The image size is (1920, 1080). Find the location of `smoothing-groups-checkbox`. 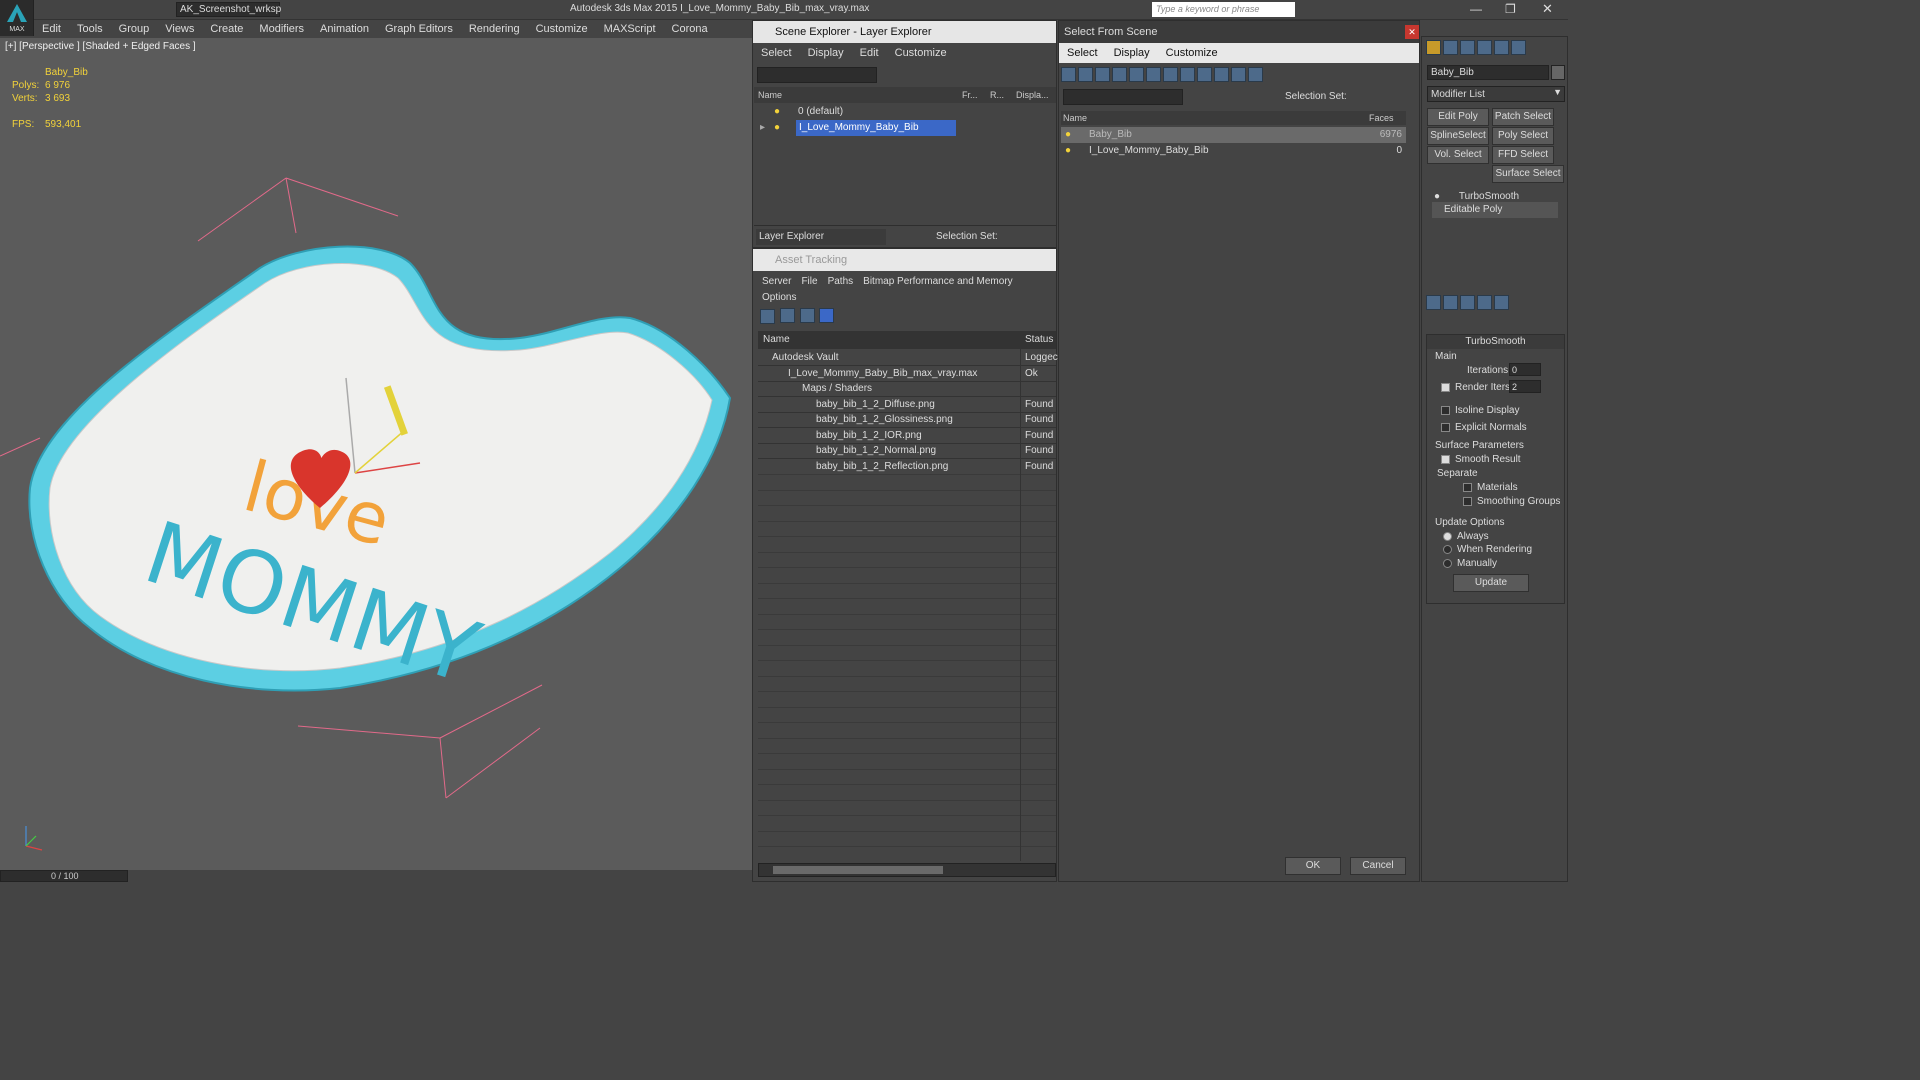

smoothing-groups-checkbox is located at coordinates (1467, 501).